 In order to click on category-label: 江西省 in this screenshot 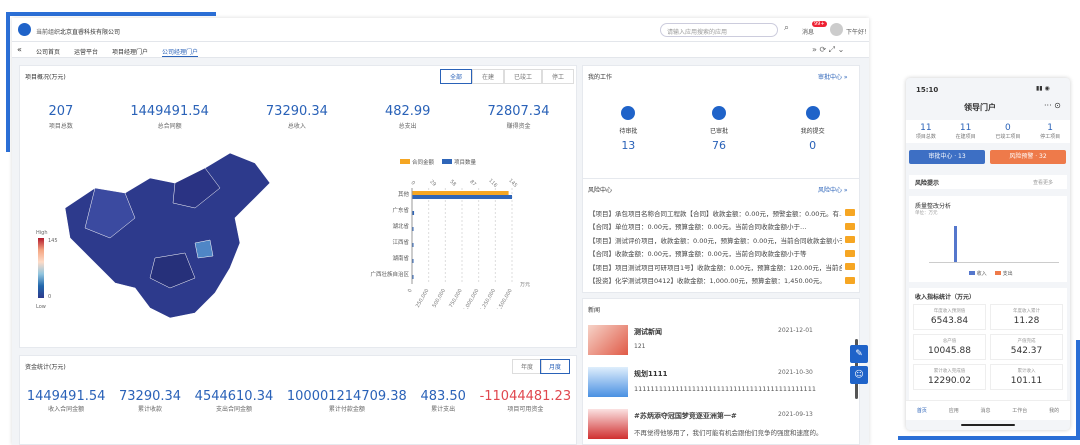, I will do `click(400, 242)`.